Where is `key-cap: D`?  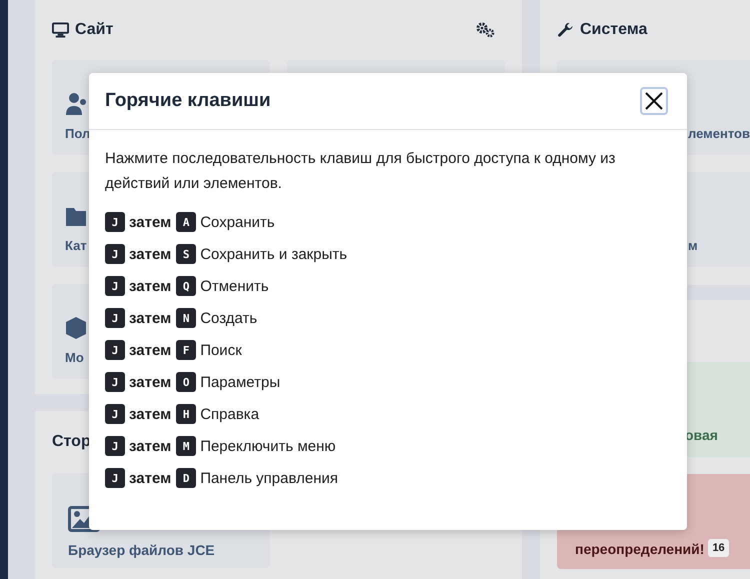 key-cap: D is located at coordinates (186, 478).